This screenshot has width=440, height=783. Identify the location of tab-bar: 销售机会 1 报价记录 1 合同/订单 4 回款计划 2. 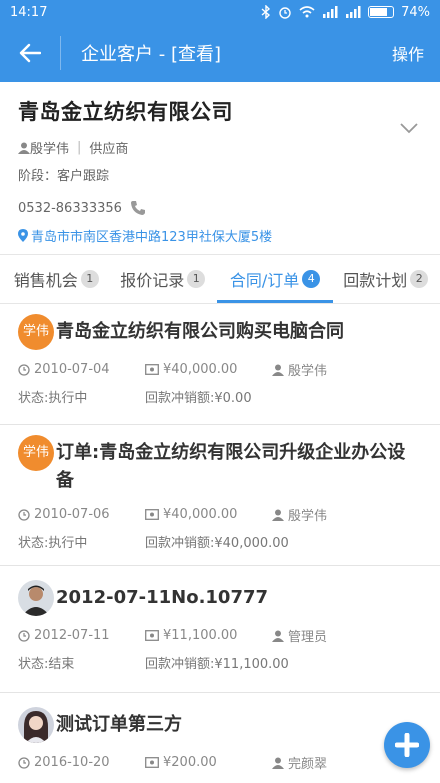
(220, 279).